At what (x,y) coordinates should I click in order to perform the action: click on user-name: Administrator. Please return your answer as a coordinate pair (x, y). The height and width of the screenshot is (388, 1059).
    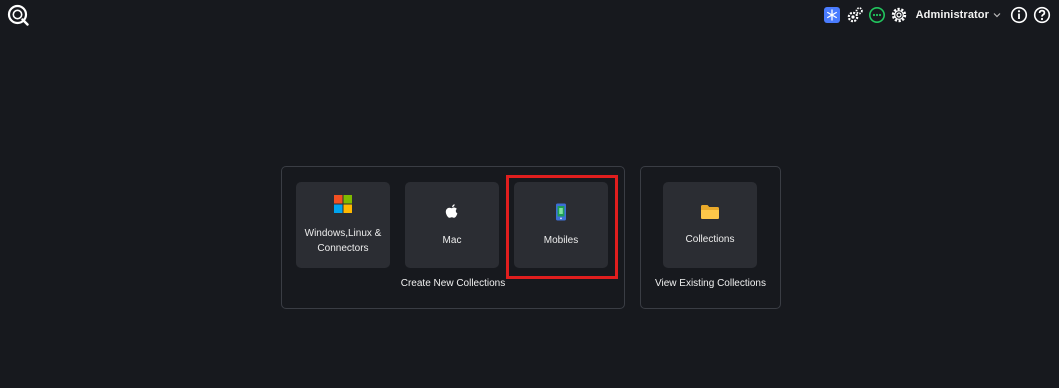
    Looking at the image, I should click on (952, 15).